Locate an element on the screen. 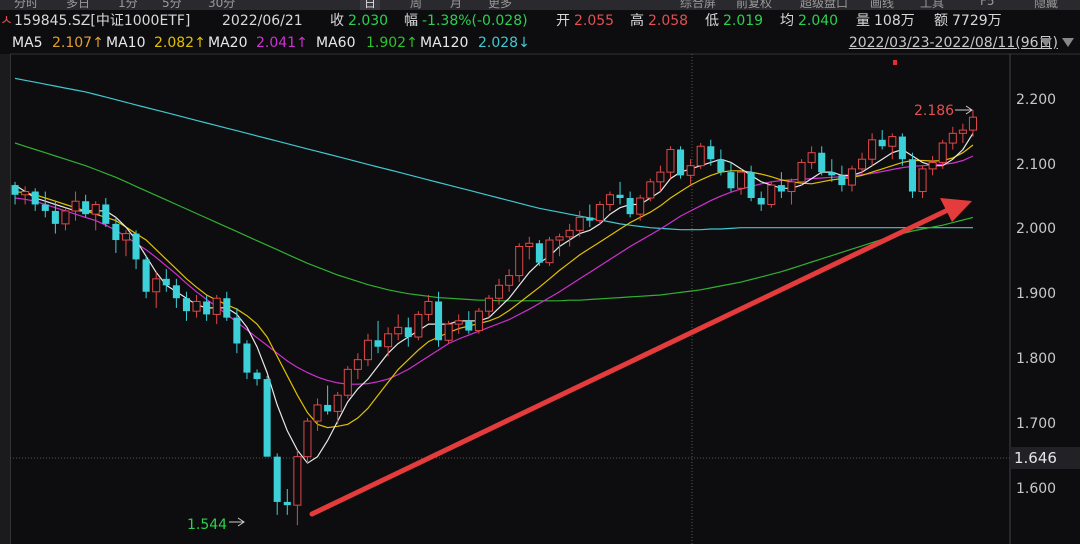  y-tick-label: 1.700 is located at coordinates (1036, 424).